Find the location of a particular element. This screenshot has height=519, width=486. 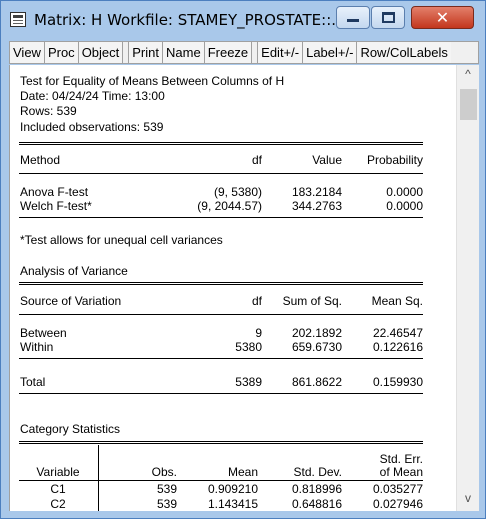

table-cell: 0.027946 is located at coordinates (397, 504).